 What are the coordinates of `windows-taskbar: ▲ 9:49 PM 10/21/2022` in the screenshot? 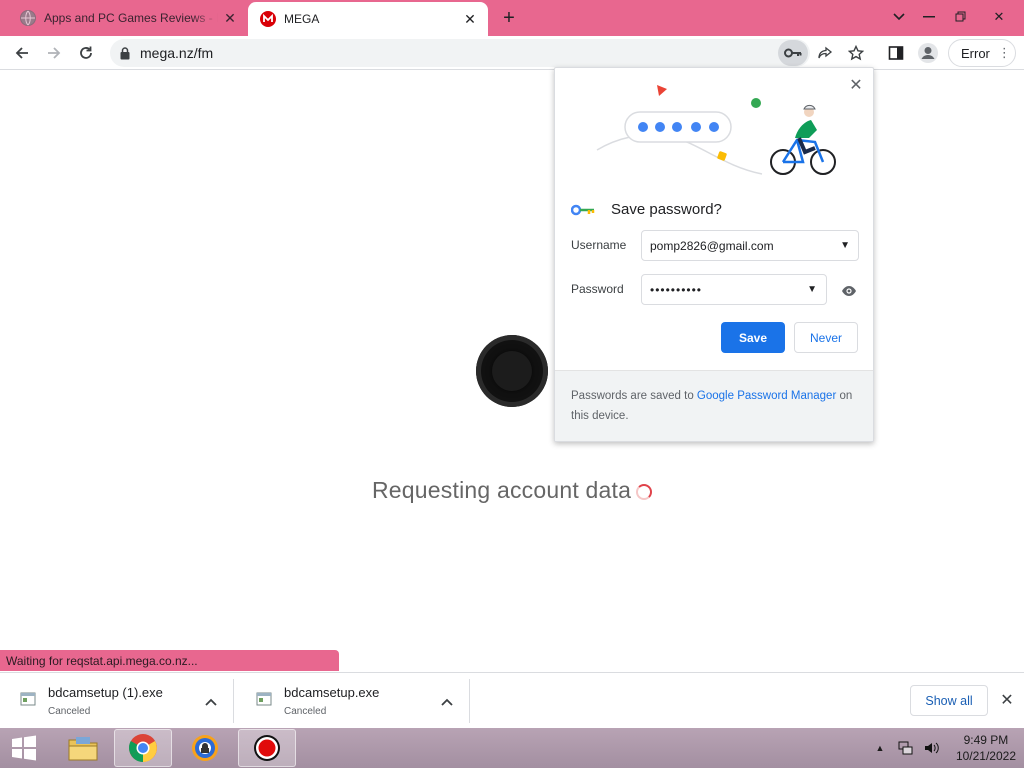 It's located at (512, 748).